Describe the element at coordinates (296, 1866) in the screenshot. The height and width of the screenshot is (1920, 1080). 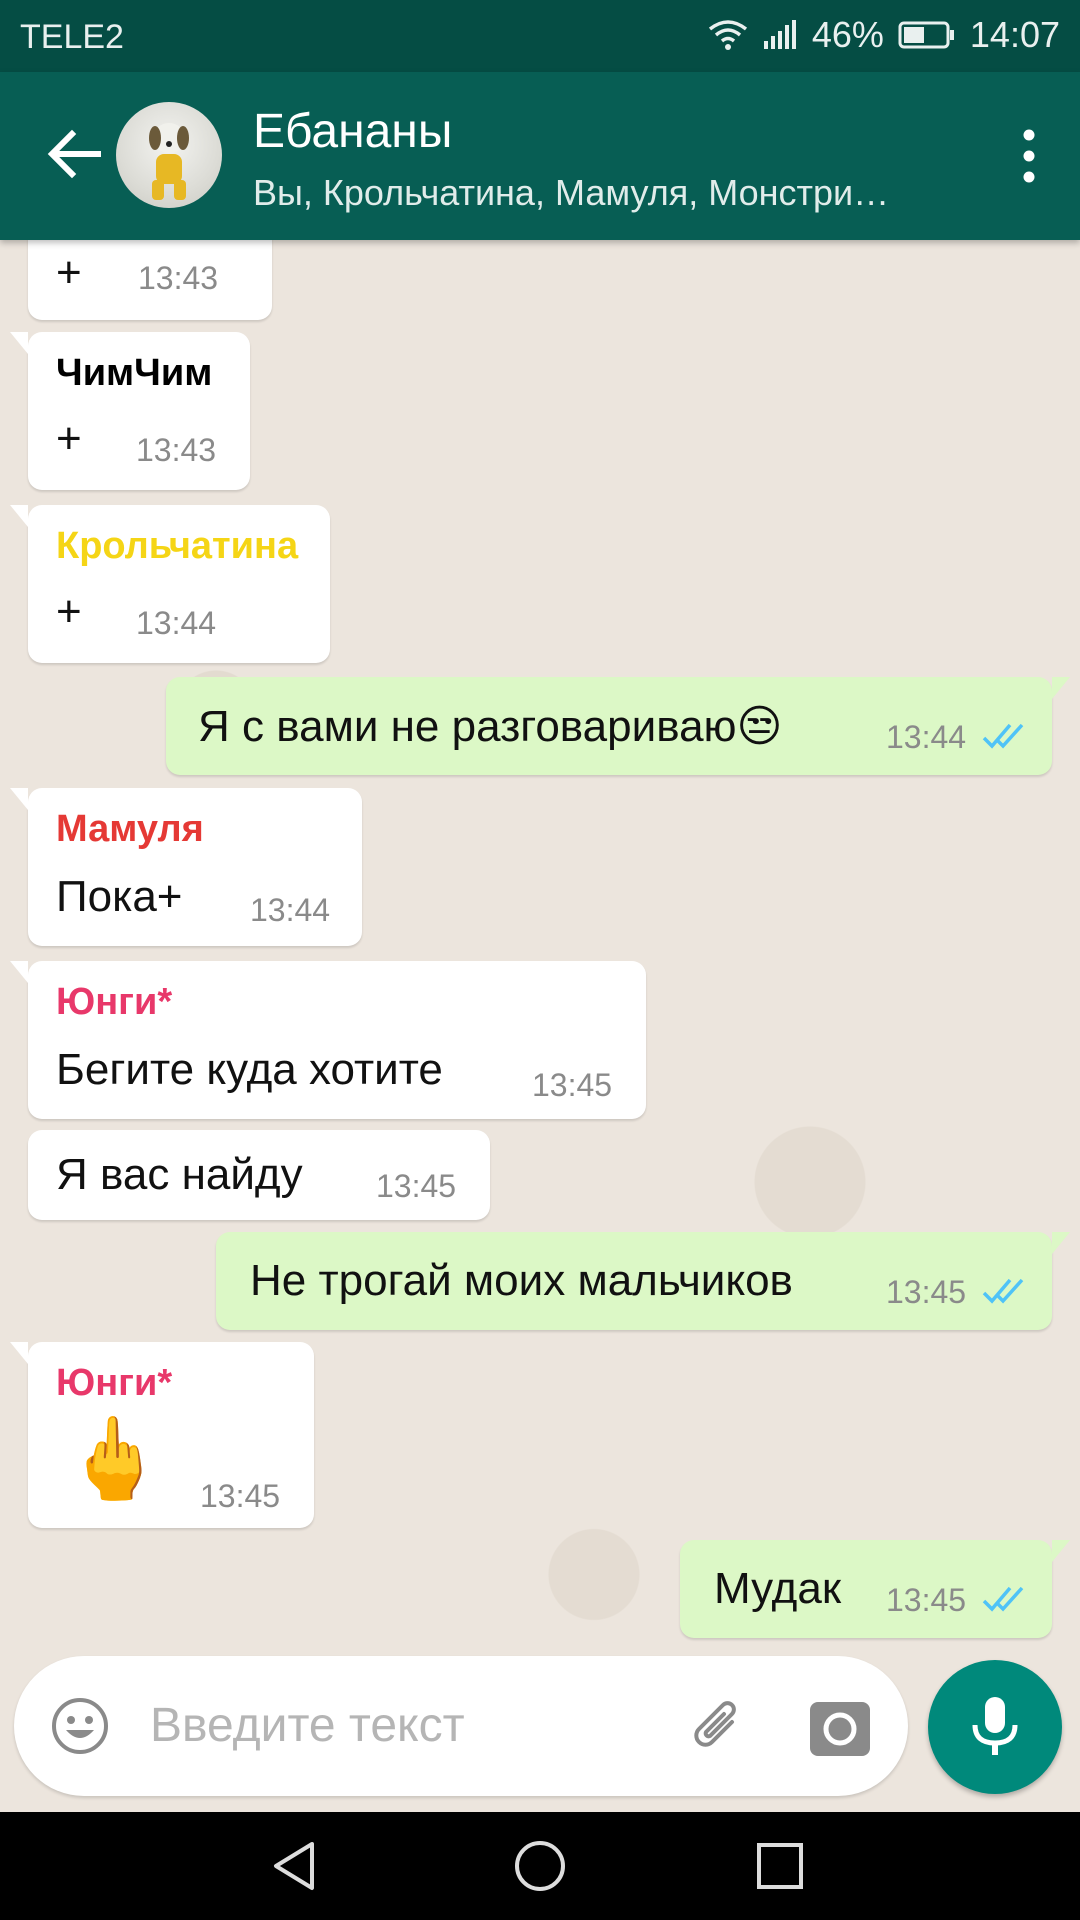
I see `back-triangle-icon` at that location.